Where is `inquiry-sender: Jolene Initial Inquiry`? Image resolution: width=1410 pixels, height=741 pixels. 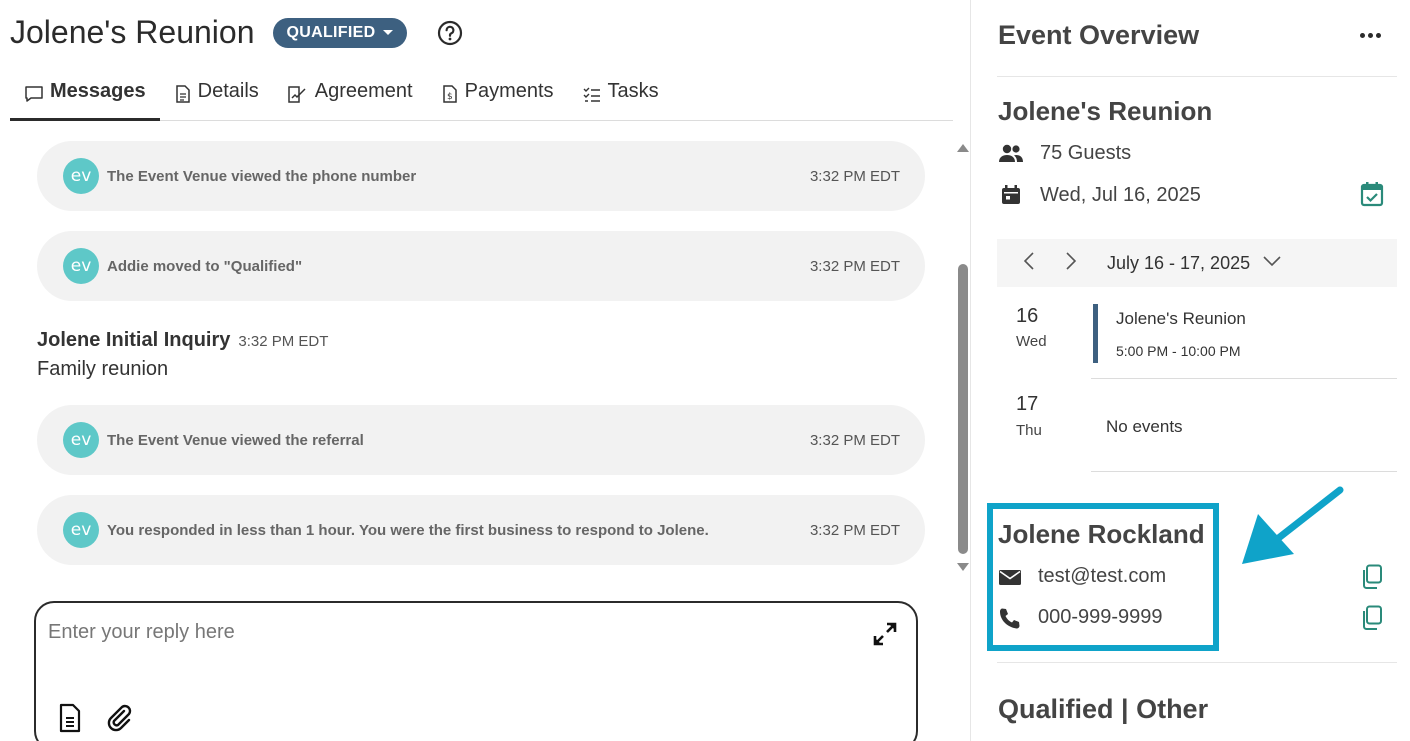 inquiry-sender: Jolene Initial Inquiry is located at coordinates (134, 340).